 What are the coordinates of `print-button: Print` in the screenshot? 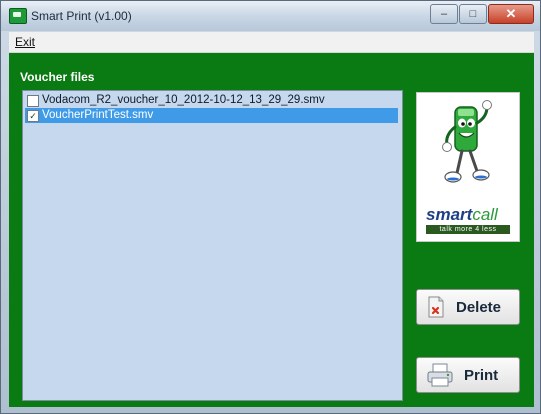 It's located at (468, 375).